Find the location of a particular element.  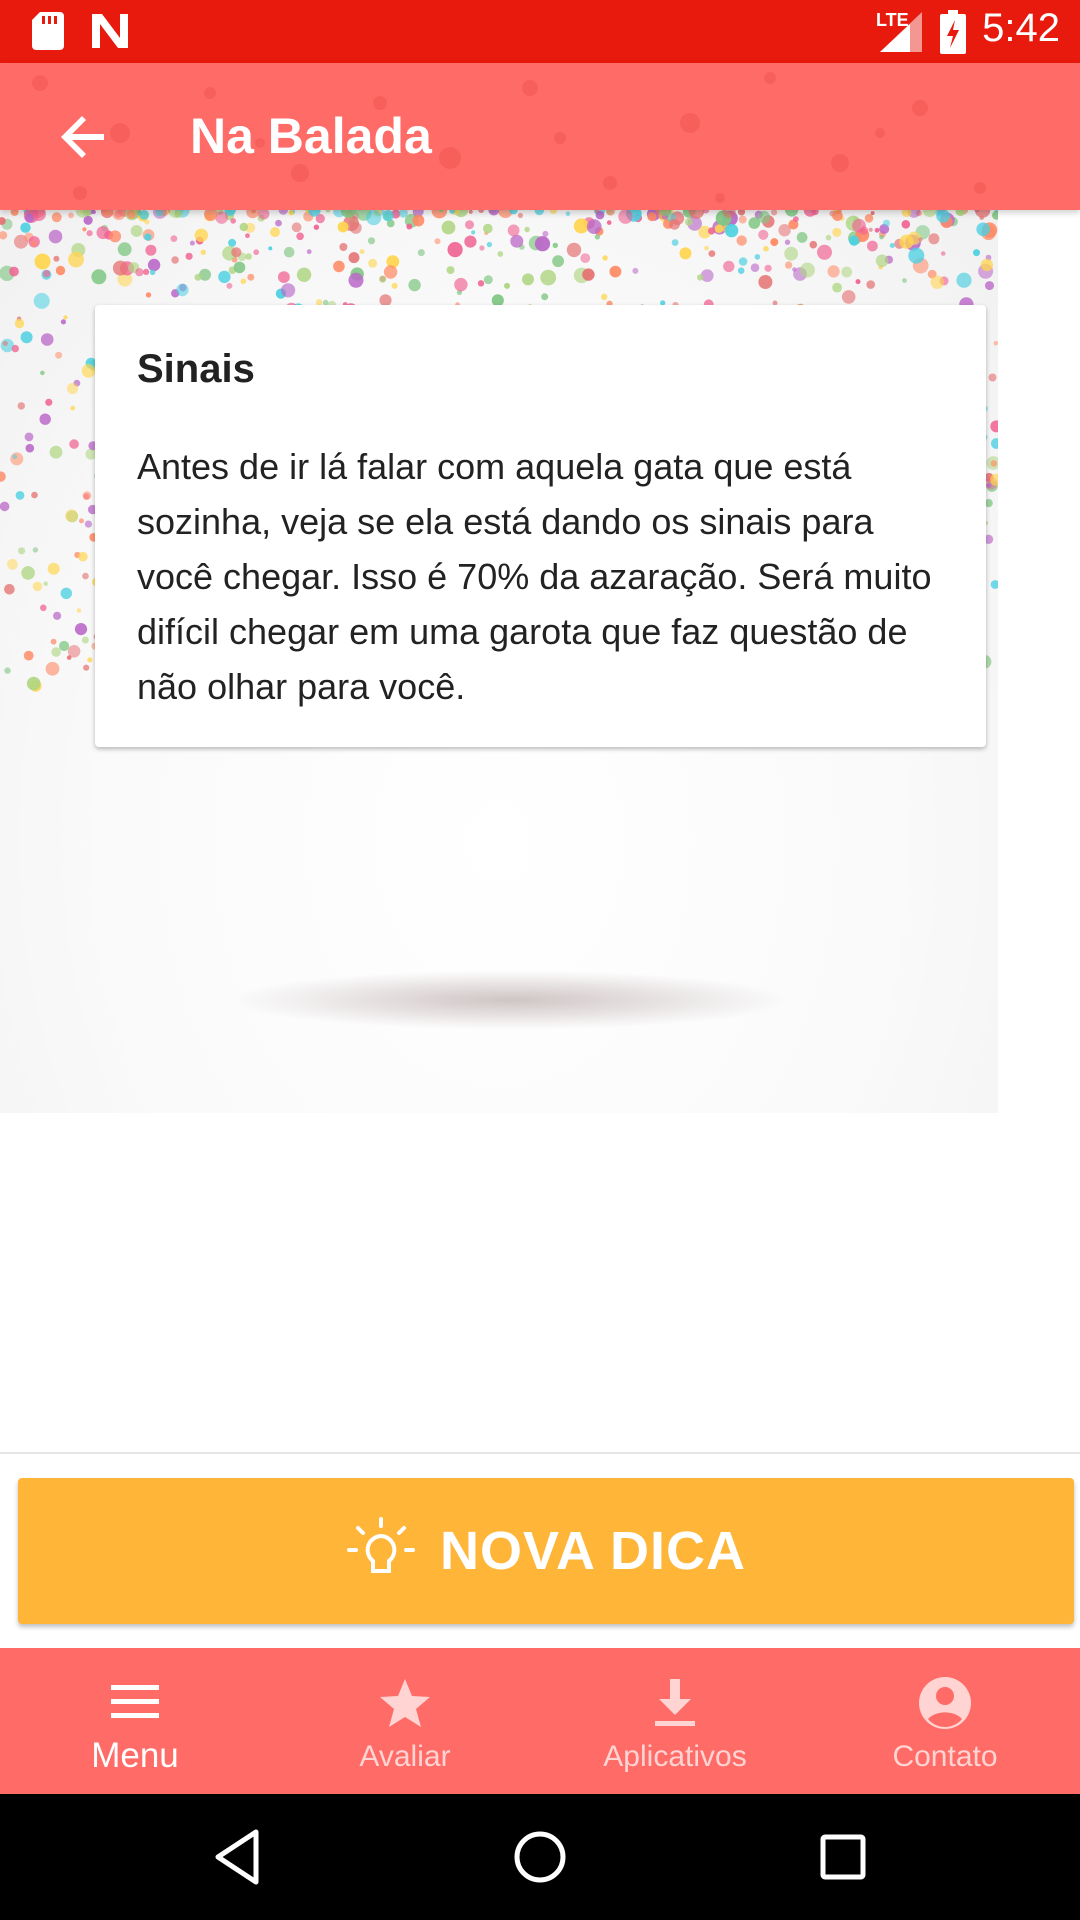

back-triangle-icon is located at coordinates (237, 1857).